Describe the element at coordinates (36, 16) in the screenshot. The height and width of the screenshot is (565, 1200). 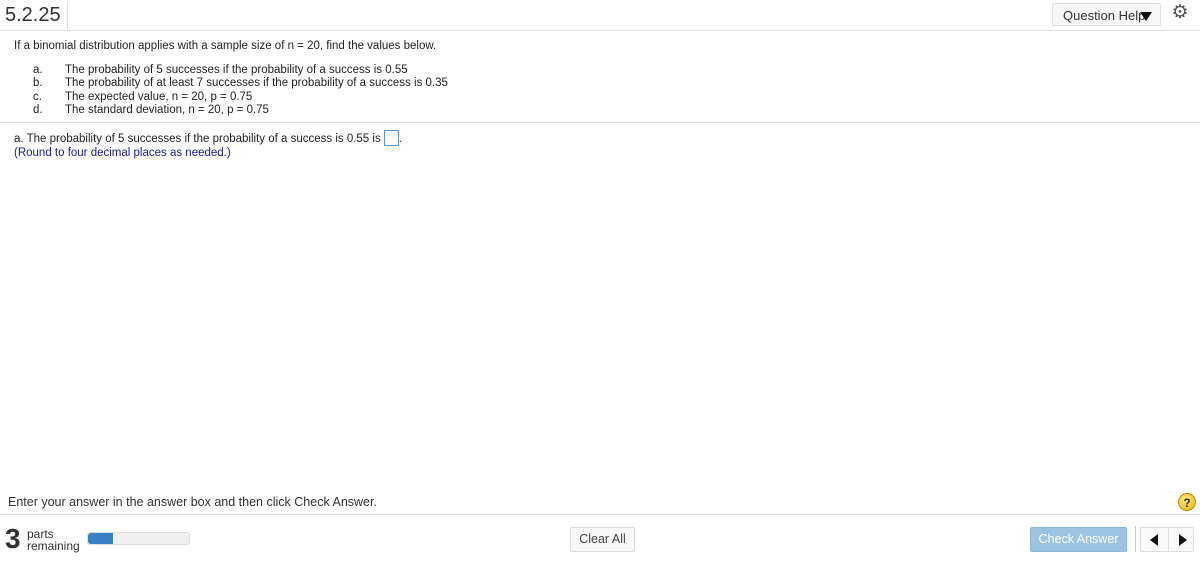
I see `question-number: 5.2.25` at that location.